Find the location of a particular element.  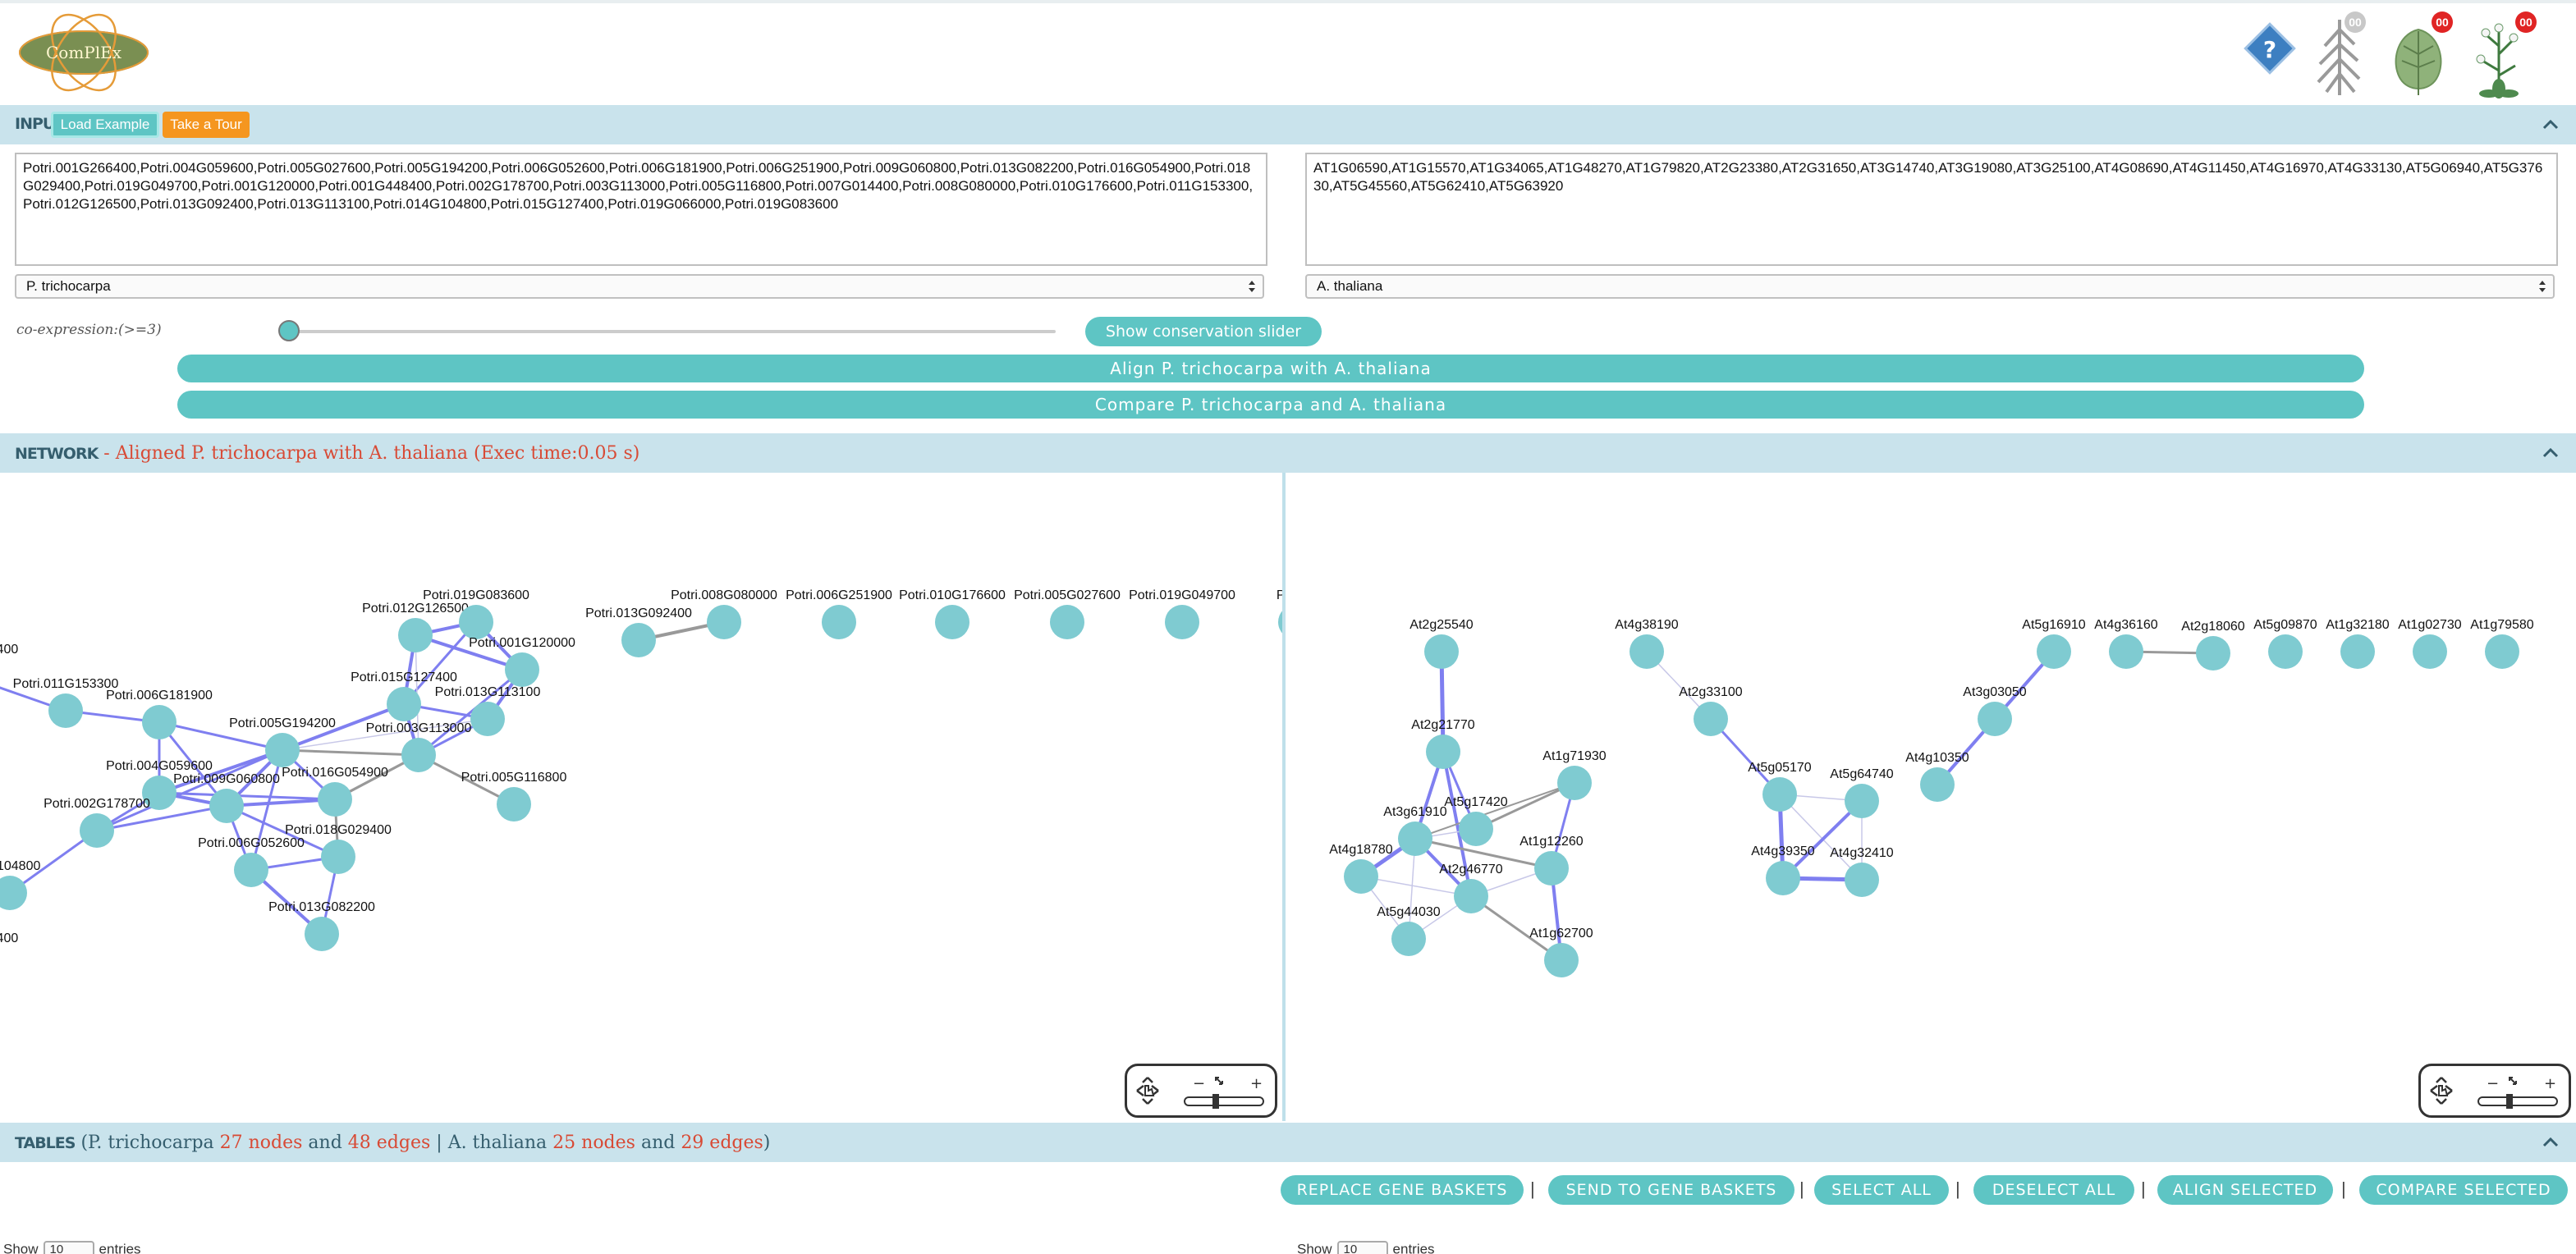

input-section-bar: INPUT is located at coordinates (1288, 124).